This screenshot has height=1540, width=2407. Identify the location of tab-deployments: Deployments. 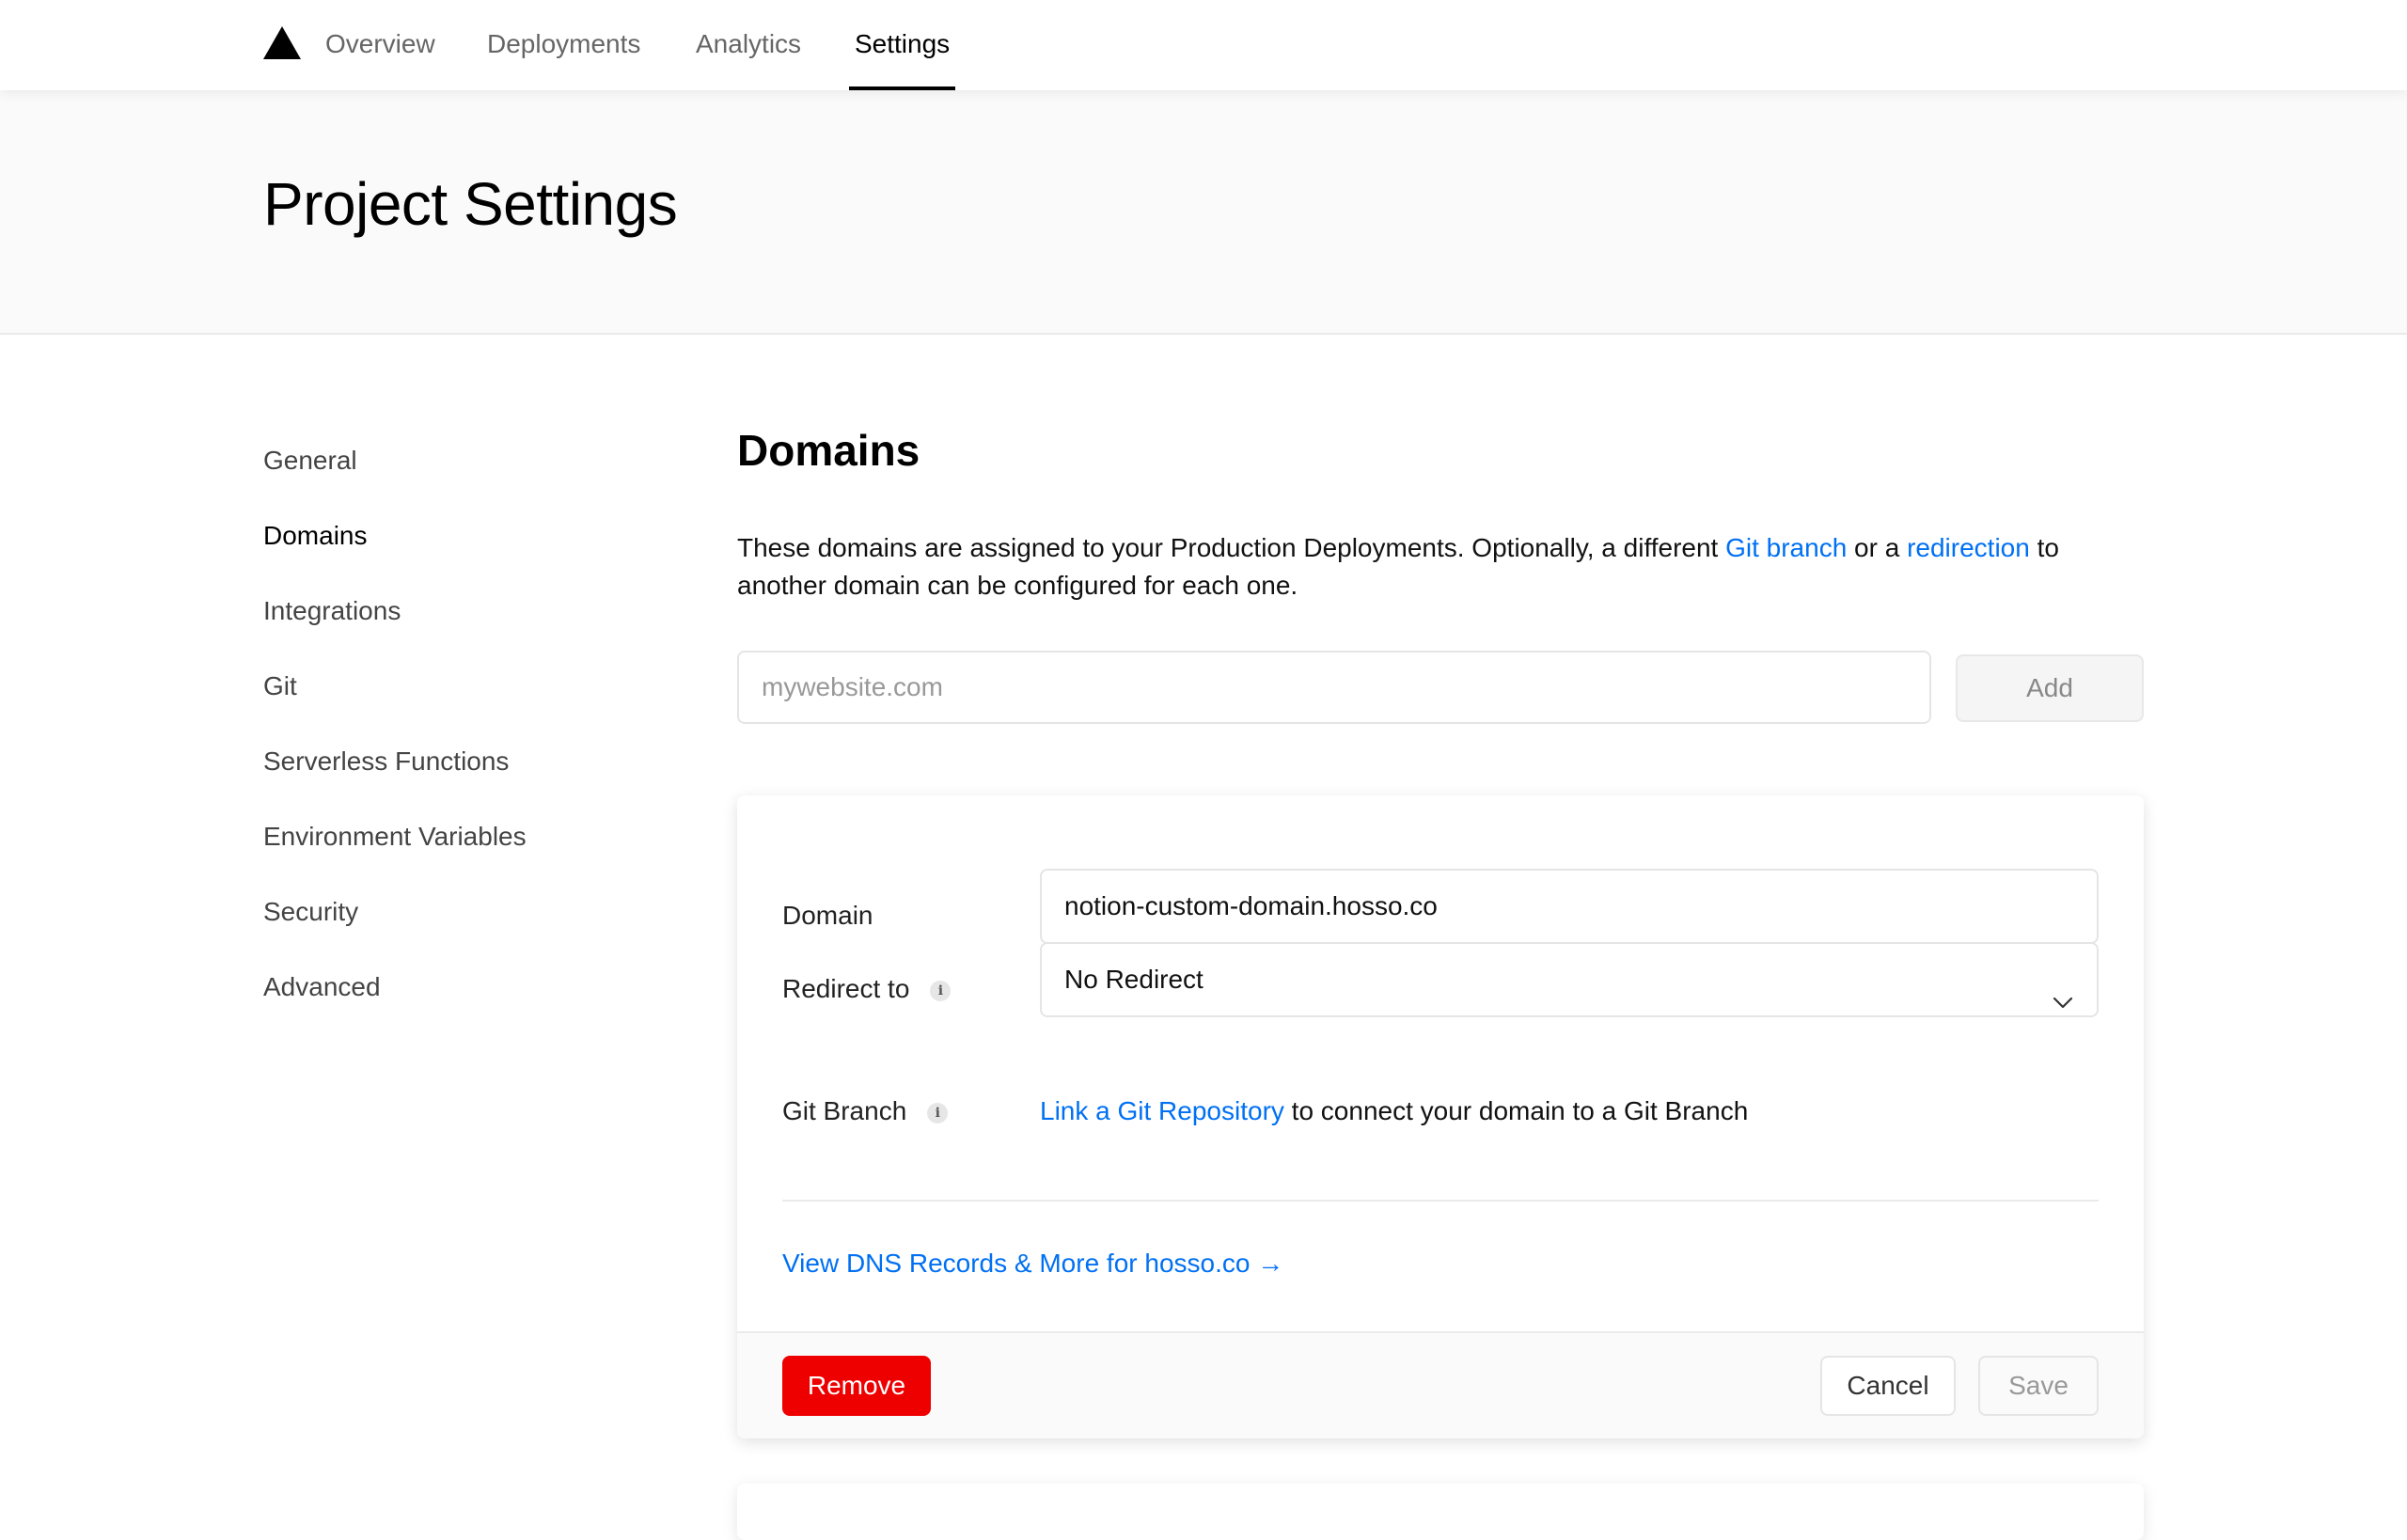
(563, 45).